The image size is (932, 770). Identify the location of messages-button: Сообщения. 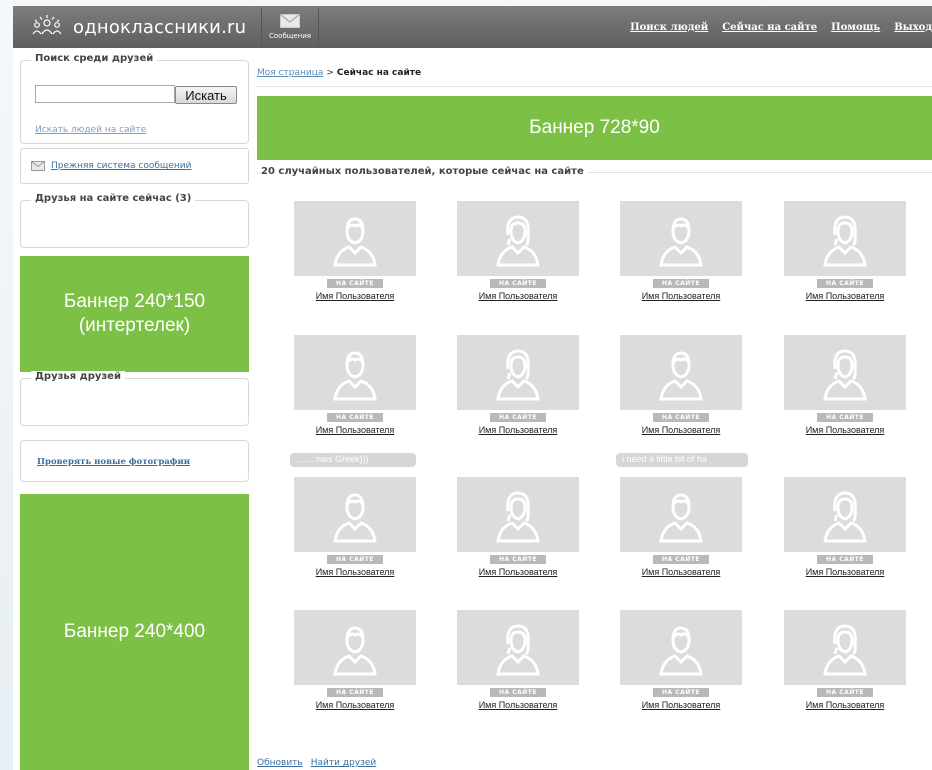
(290, 27).